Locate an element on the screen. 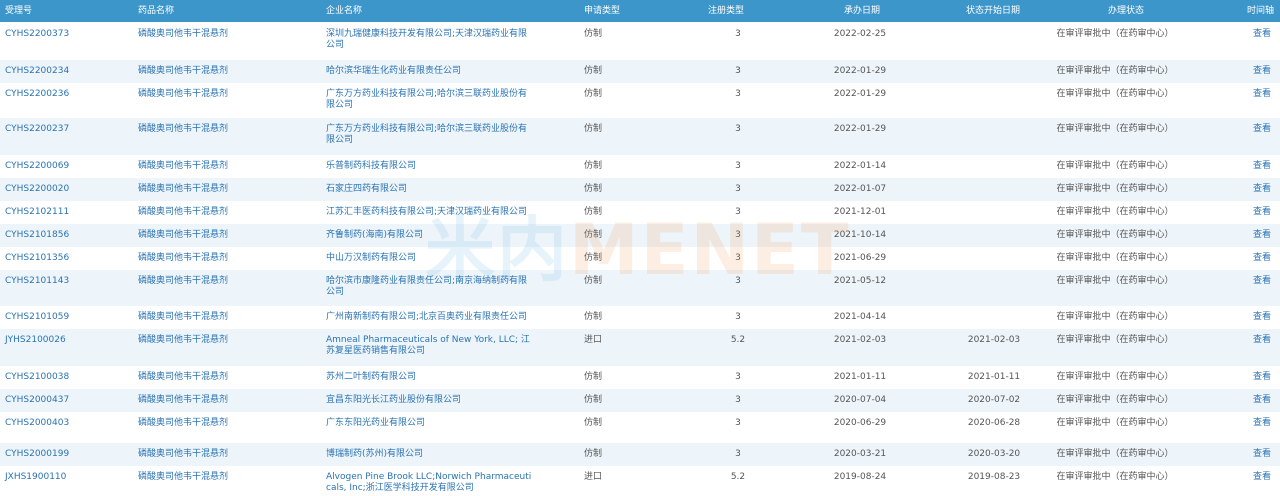 This screenshot has width=1280, height=496. accept-no: CYHS2000437 is located at coordinates (65, 400).